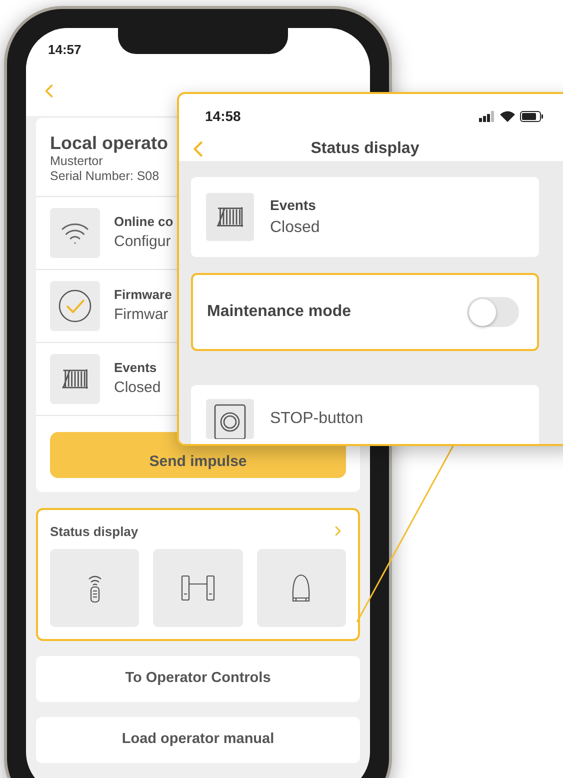 The image size is (563, 778). What do you see at coordinates (279, 312) in the screenshot?
I see `maintenance-label: Maintenance mode` at bounding box center [279, 312].